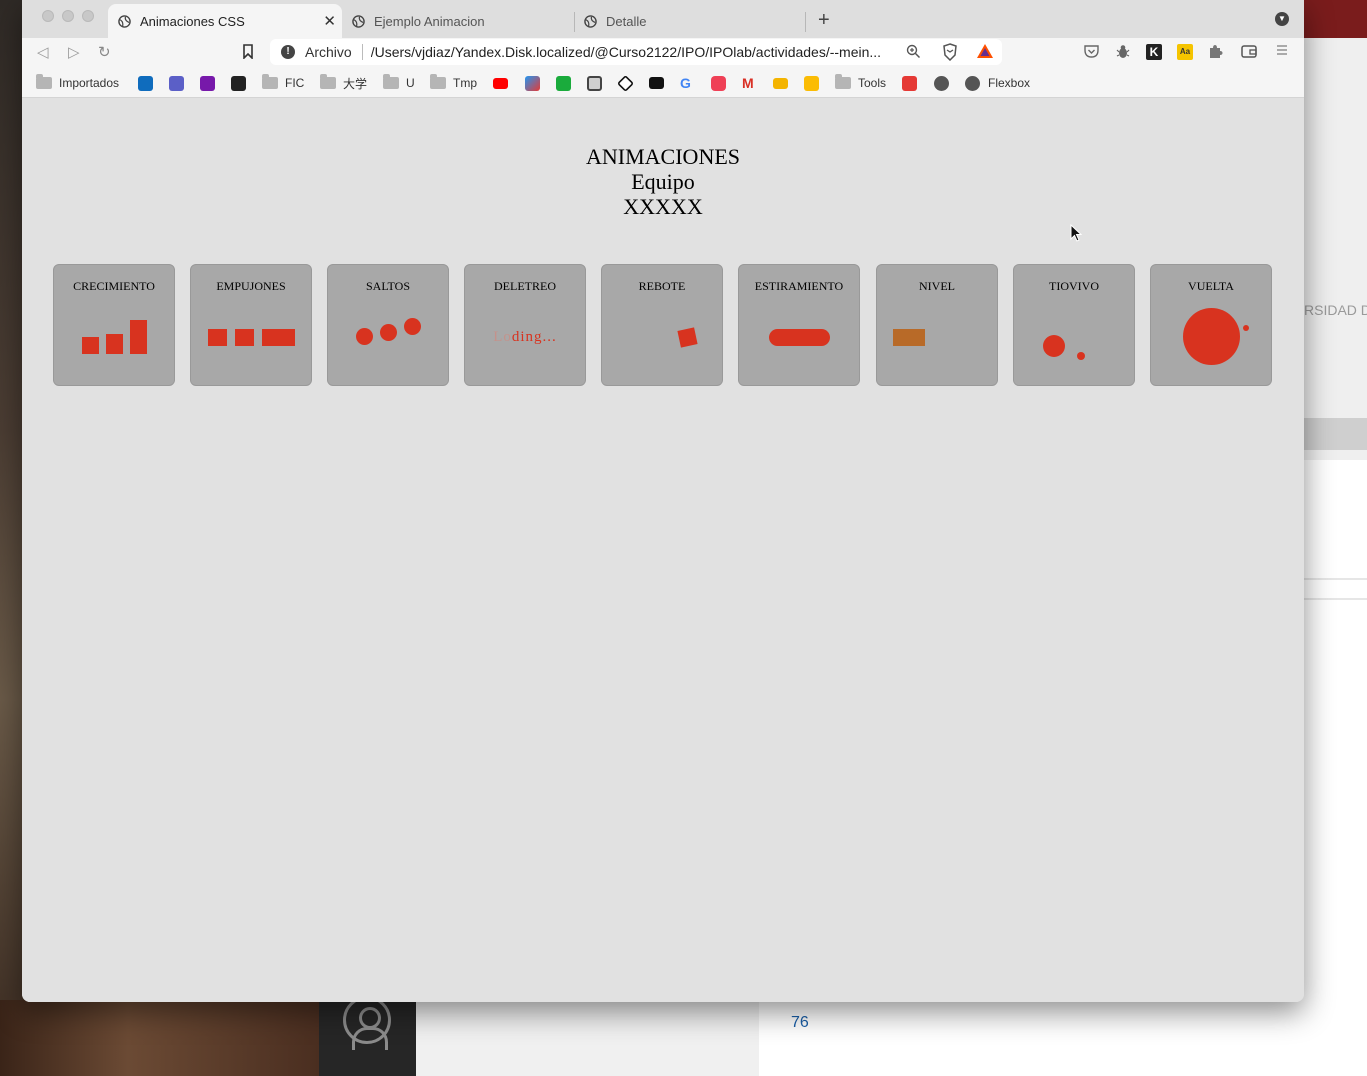  Describe the element at coordinates (283, 82) in the screenshot. I see `bookmark-folder-fic: FIC` at that location.